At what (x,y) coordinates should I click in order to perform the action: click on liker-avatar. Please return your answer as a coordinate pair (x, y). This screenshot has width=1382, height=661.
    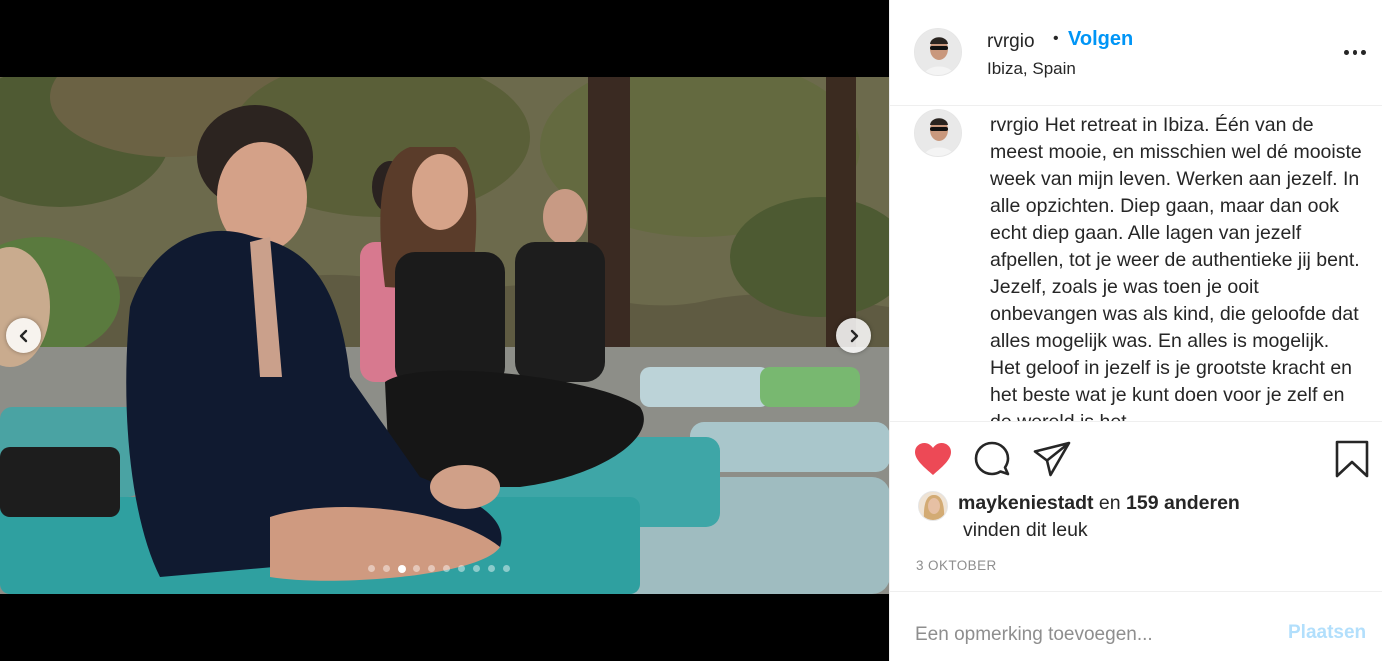
    Looking at the image, I should click on (933, 506).